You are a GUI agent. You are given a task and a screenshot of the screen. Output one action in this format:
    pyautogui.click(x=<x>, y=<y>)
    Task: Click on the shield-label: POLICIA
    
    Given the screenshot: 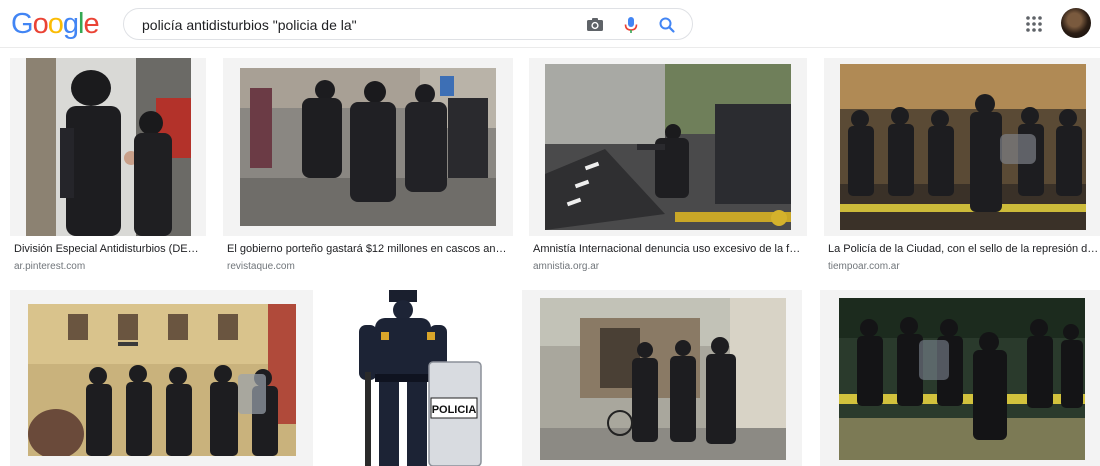 What is the action you would take?
    pyautogui.click(x=454, y=410)
    